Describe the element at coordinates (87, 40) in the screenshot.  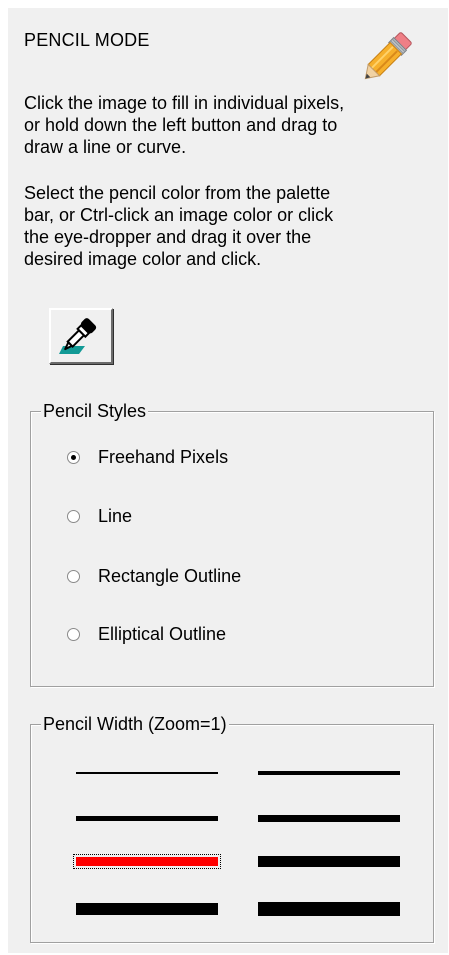
I see `panel-title: PENCIL MODE` at that location.